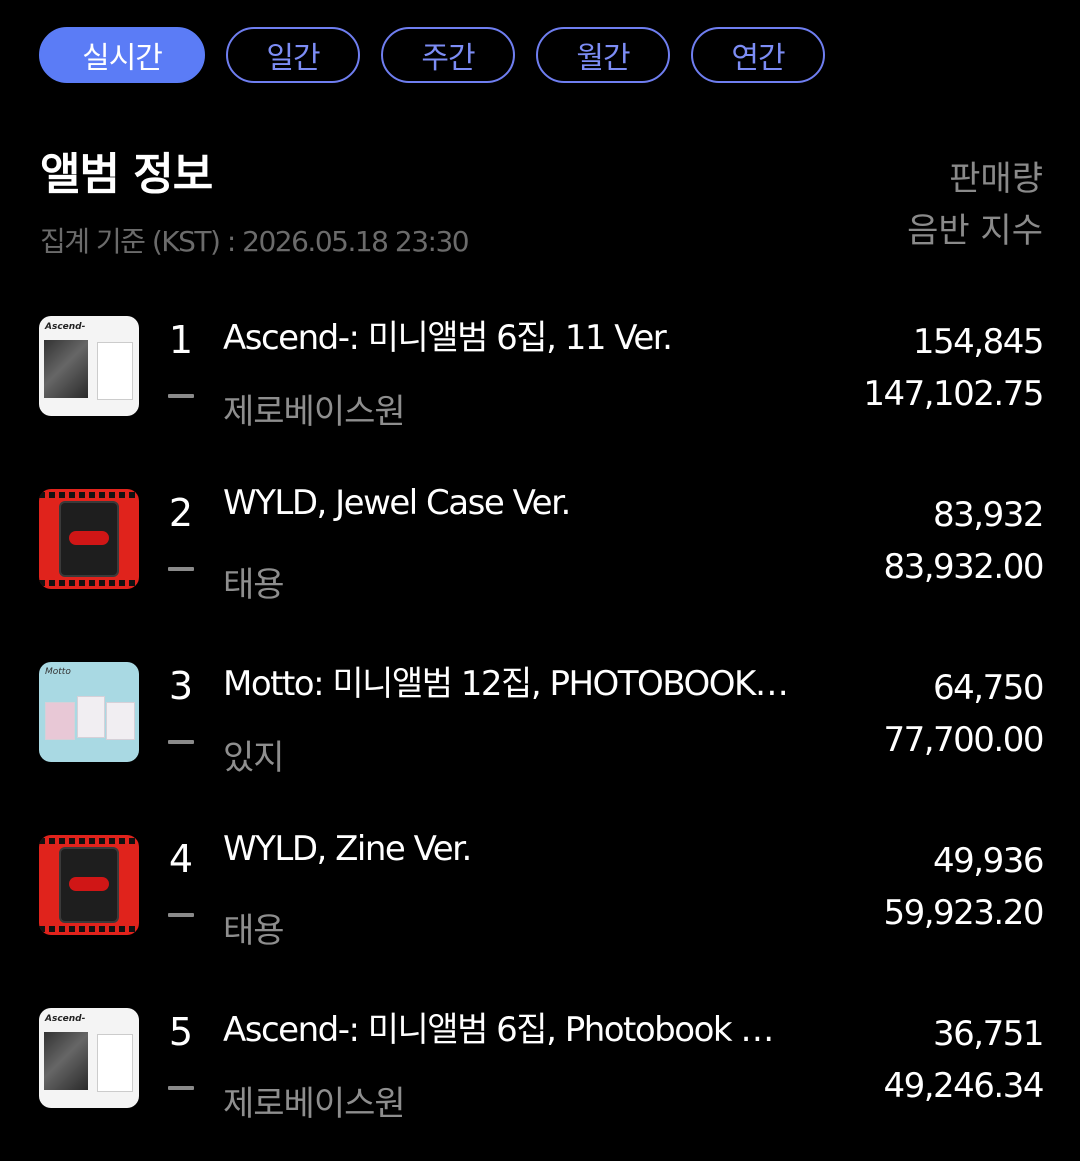 The width and height of the screenshot is (1080, 1161). What do you see at coordinates (448, 55) in the screenshot?
I see `tab-weekly: 주간` at bounding box center [448, 55].